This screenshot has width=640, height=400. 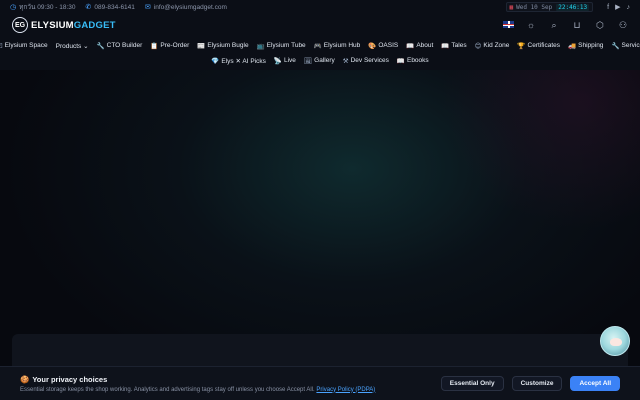 What do you see at coordinates (147, 7) in the screenshot?
I see `mail-icon: ✉` at bounding box center [147, 7].